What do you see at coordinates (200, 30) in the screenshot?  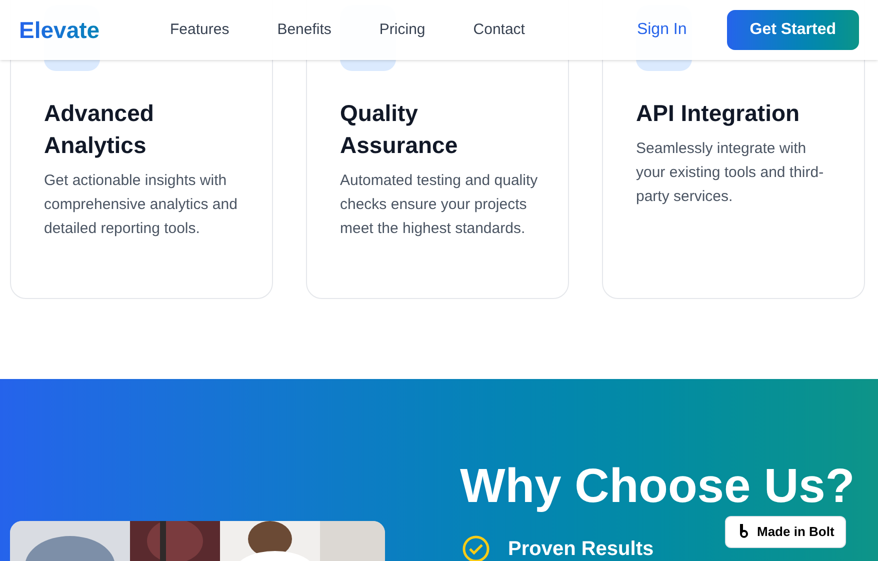 I see `nav-link: Features` at bounding box center [200, 30].